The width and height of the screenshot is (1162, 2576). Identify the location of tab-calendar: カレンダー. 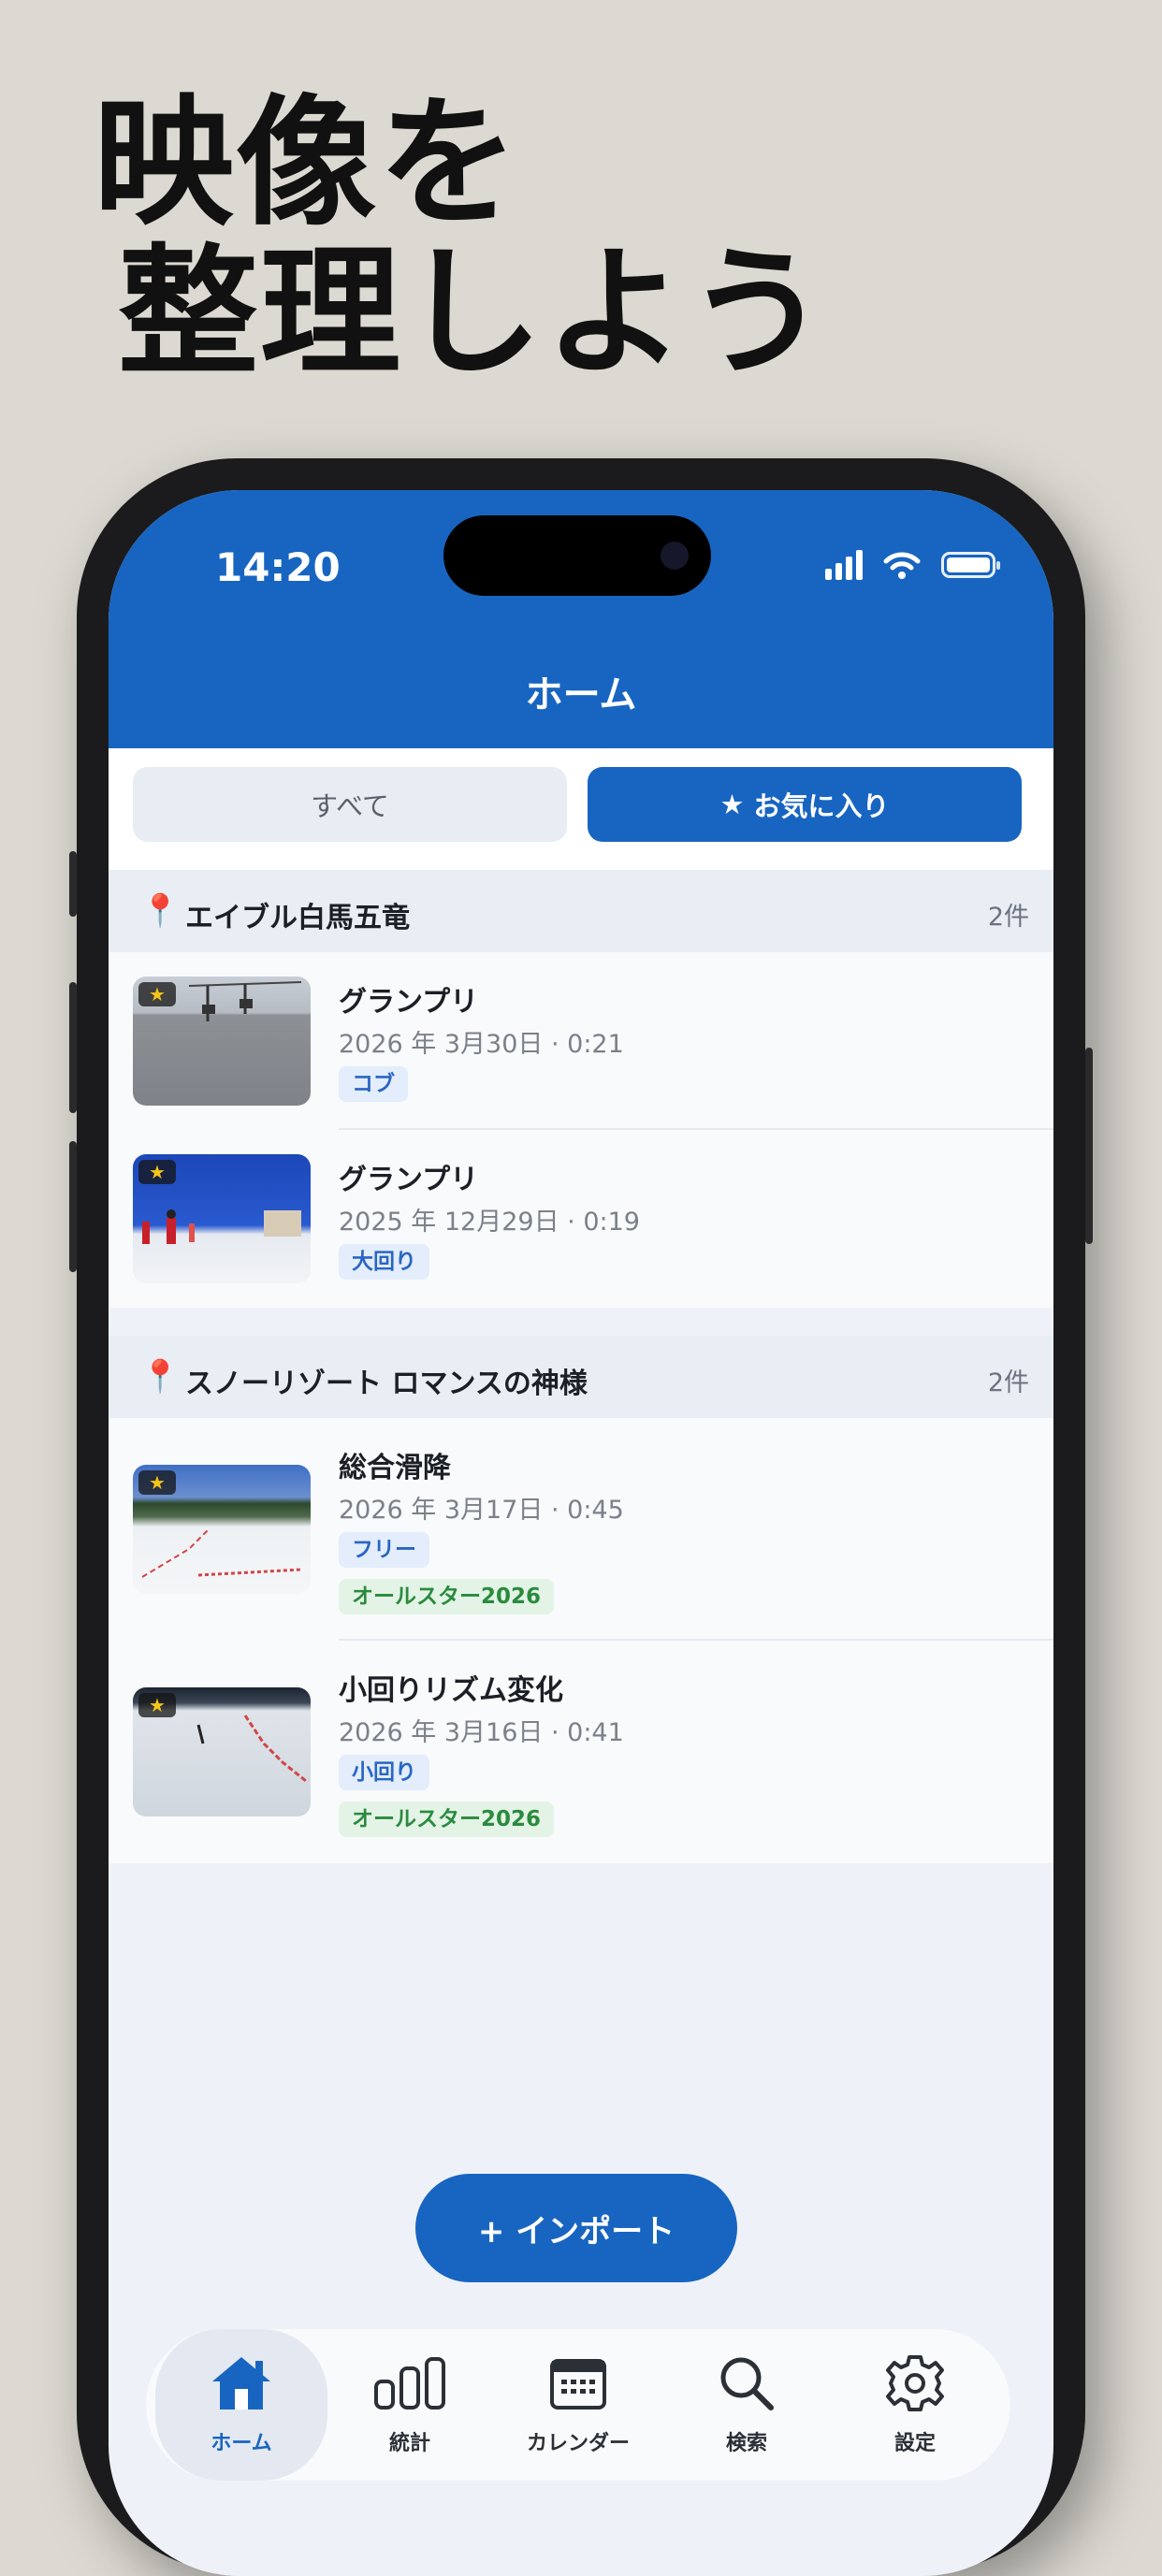
(578, 2405).